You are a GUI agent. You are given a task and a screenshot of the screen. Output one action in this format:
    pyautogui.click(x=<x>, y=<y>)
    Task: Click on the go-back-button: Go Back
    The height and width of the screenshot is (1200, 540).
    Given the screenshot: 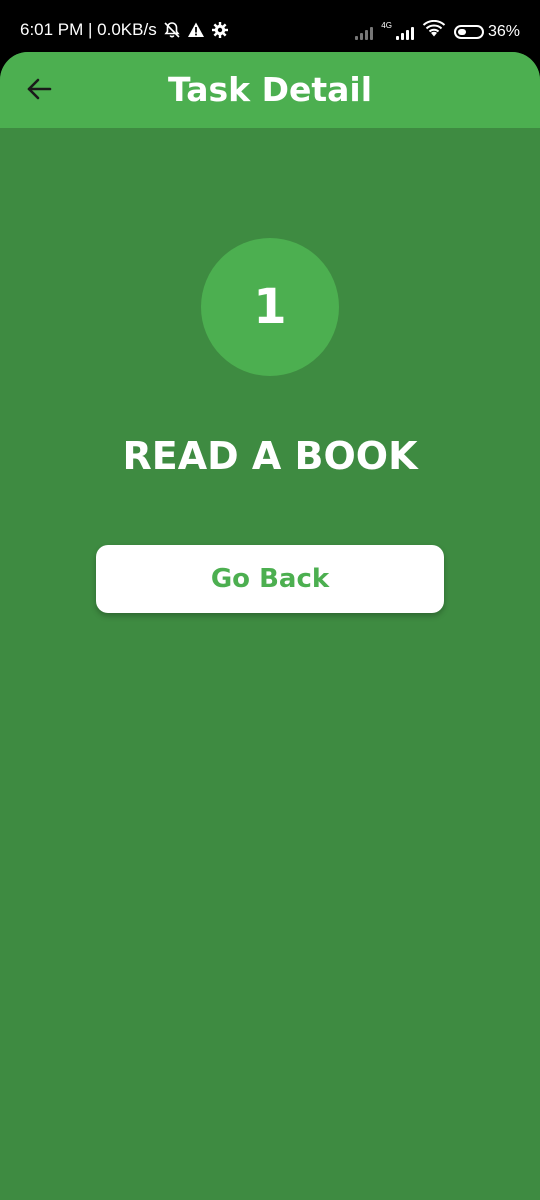 What is the action you would take?
    pyautogui.click(x=270, y=579)
    